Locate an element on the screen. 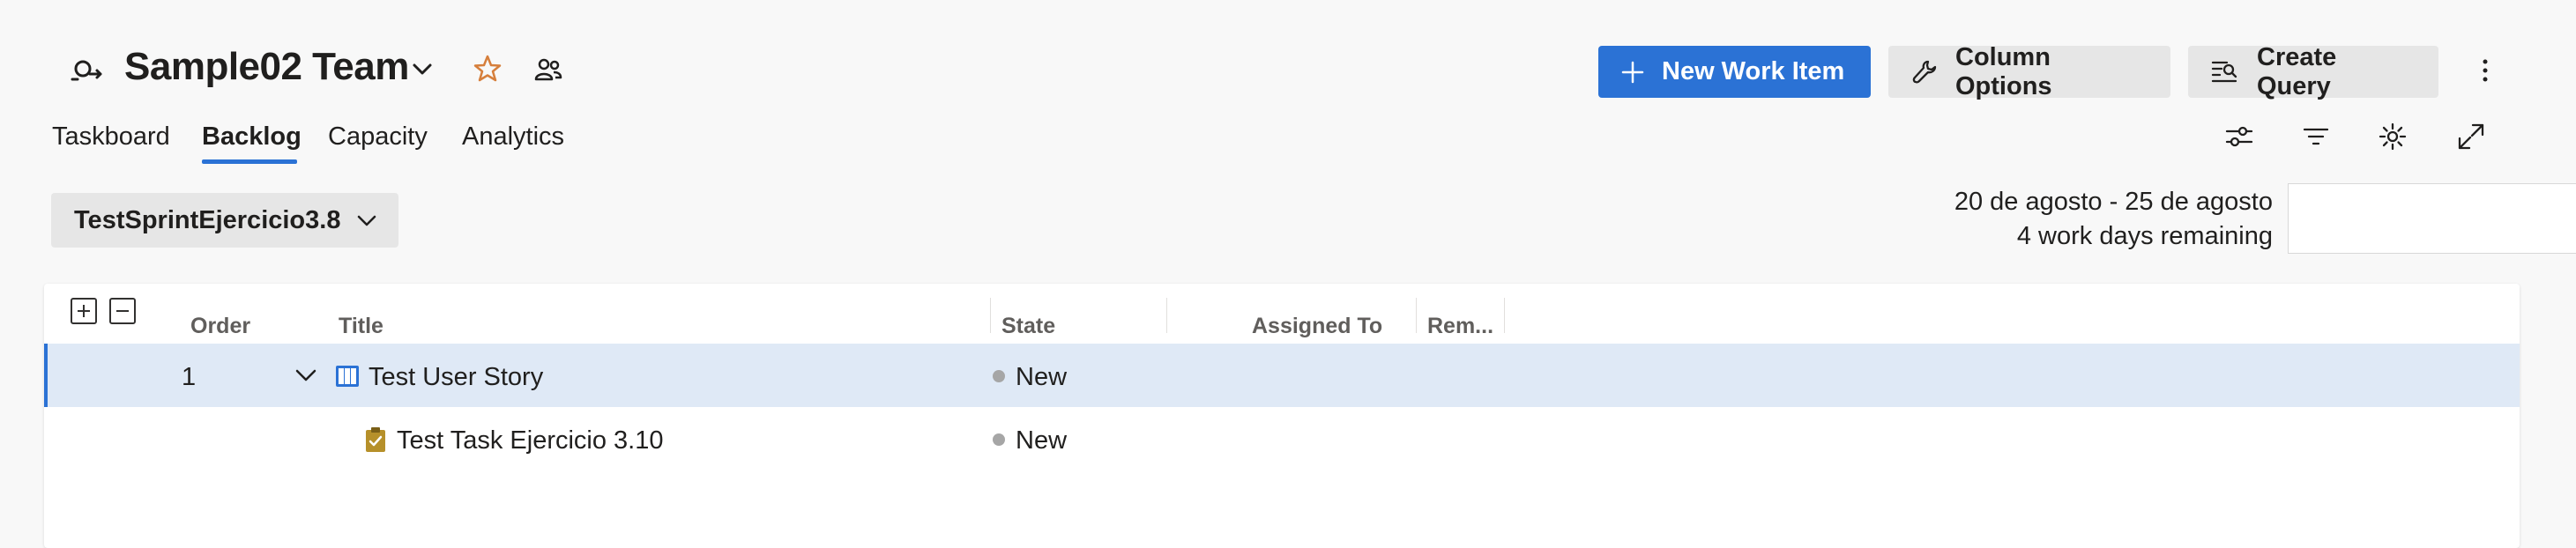 The width and height of the screenshot is (2576, 548). column-options-button: Column Options is located at coordinates (2029, 71).